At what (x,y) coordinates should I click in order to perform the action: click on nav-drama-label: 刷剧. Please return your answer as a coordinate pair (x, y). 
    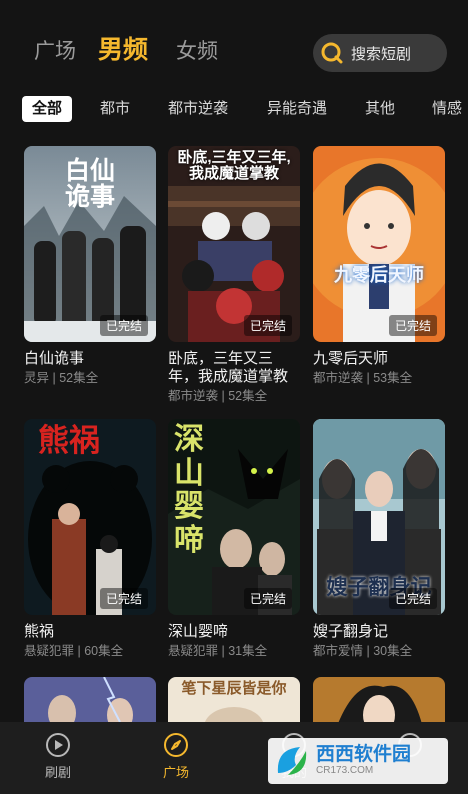
    Looking at the image, I should click on (57, 772).